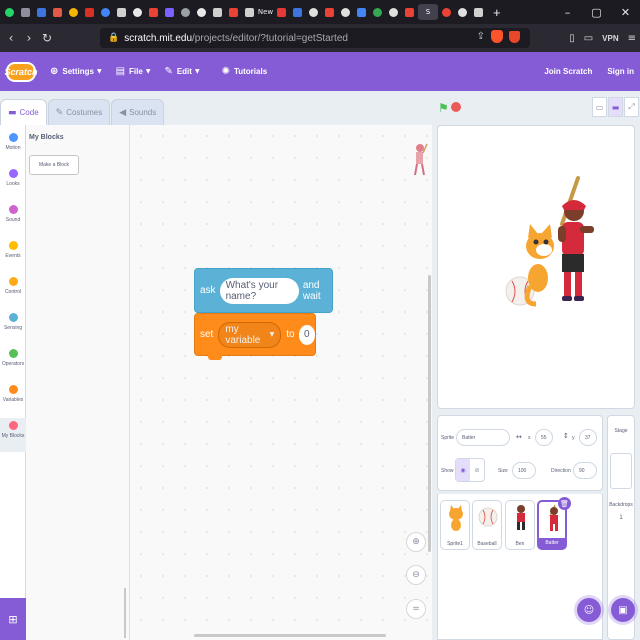  Describe the element at coordinates (79, 112) in the screenshot. I see `tab-costumes: ✎ Costumes` at that location.